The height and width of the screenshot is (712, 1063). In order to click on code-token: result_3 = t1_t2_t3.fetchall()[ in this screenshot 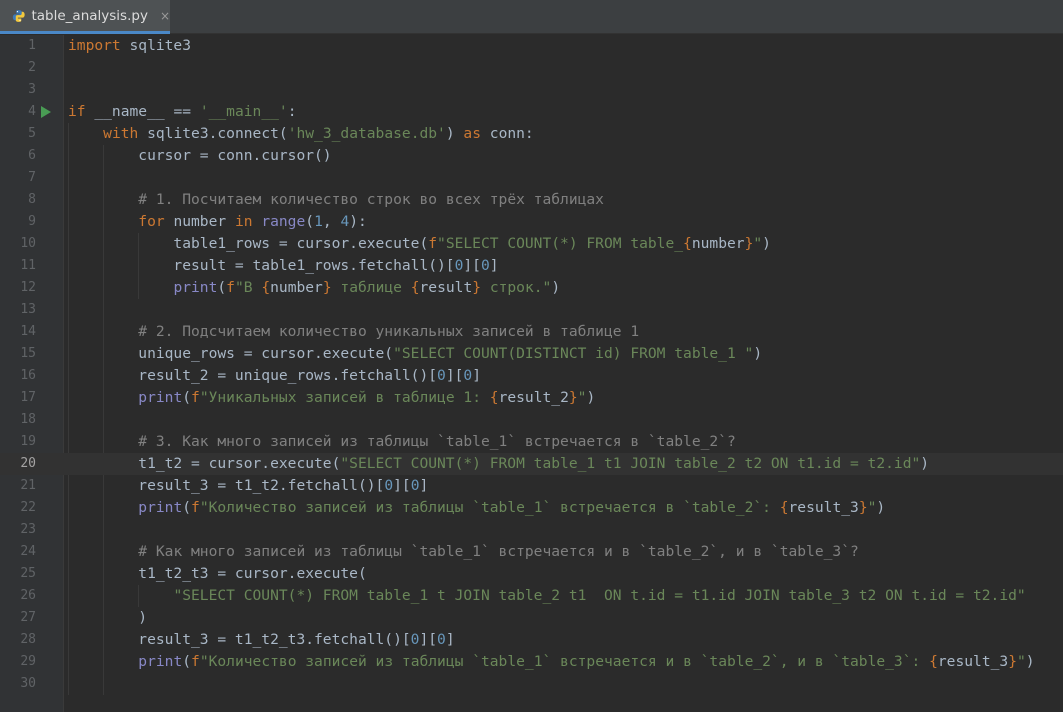, I will do `click(239, 639)`.